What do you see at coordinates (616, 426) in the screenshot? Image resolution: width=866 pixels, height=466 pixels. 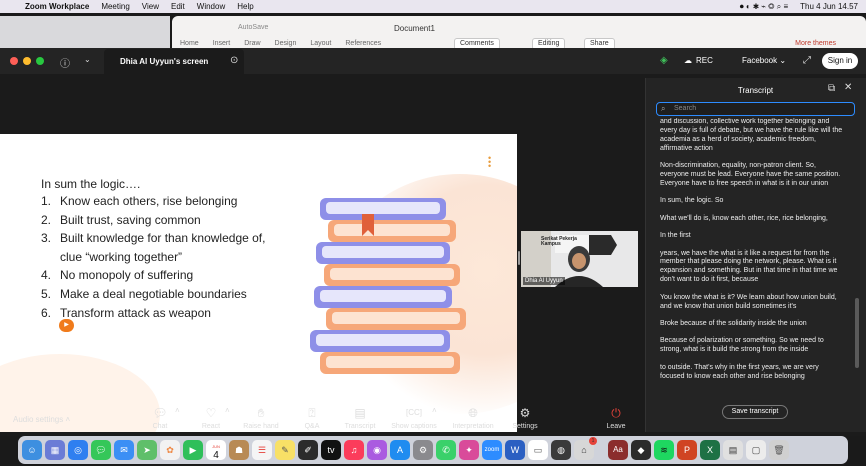 I see `leave-label: Leave` at bounding box center [616, 426].